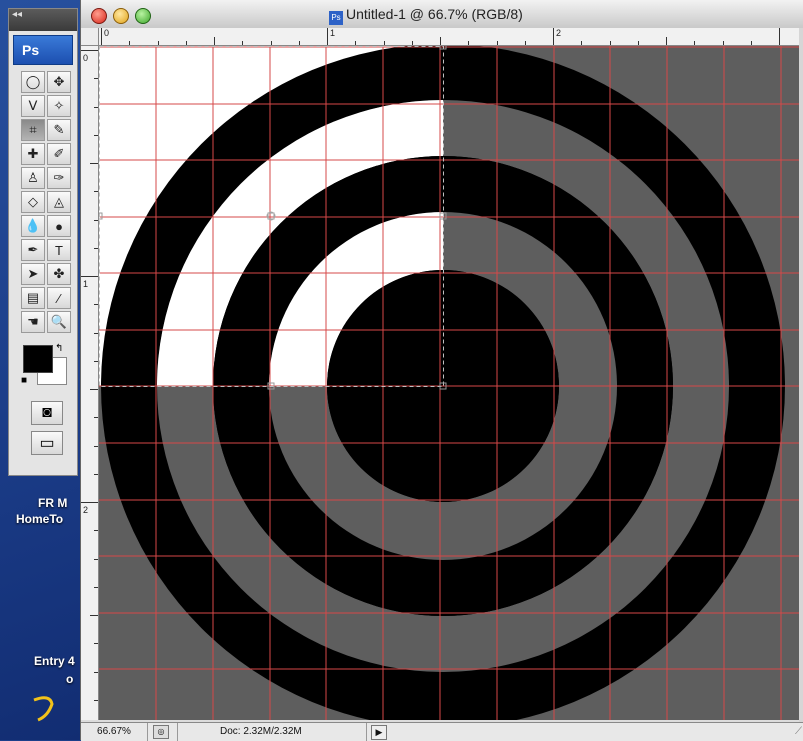 This screenshot has height=741, width=803. I want to click on magic-wand-tool-button: ✧, so click(59, 106).